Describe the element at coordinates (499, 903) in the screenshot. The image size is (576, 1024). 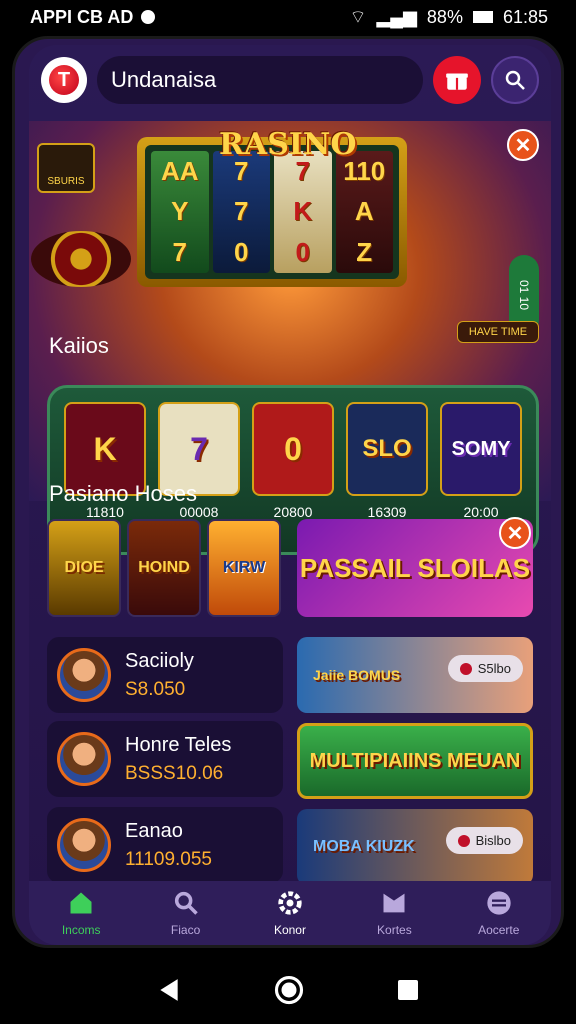
I see `menu-icon` at that location.